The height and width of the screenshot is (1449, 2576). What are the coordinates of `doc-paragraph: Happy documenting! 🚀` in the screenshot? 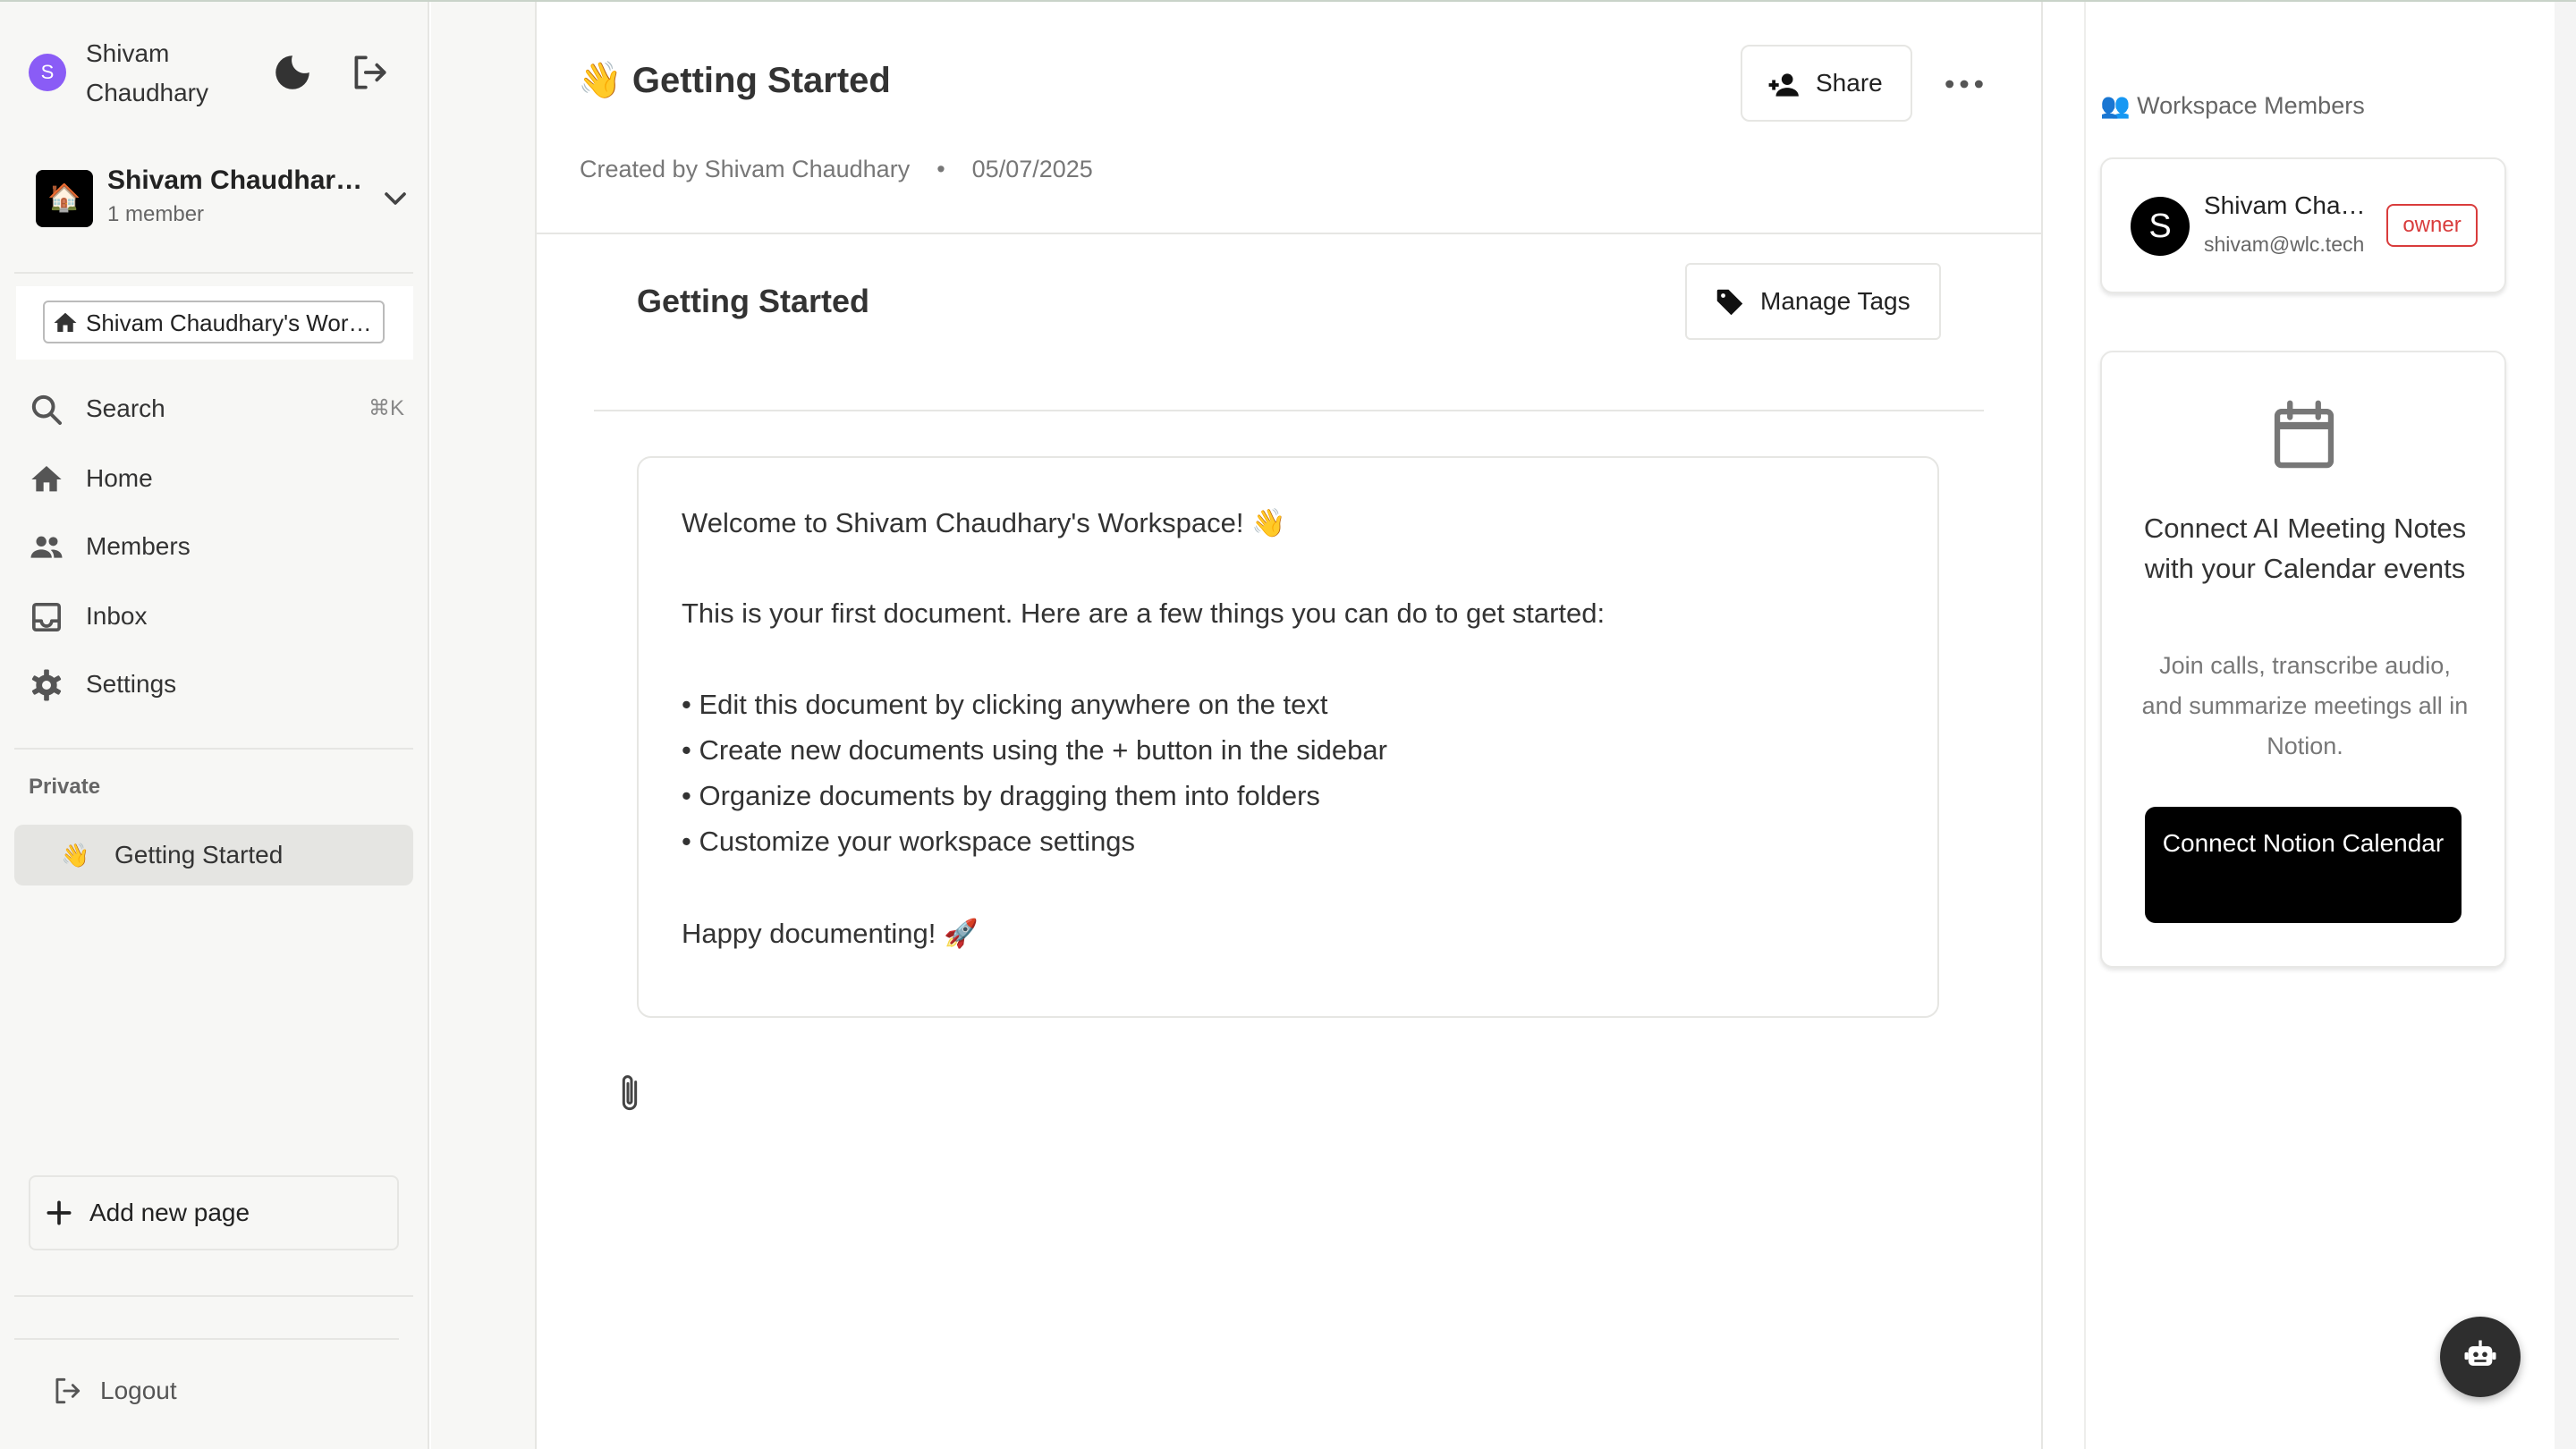 It's located at (830, 933).